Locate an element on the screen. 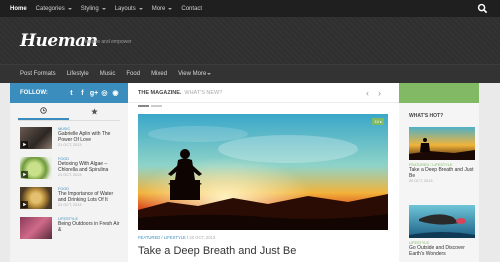  subnav-music: Music is located at coordinates (108, 74).